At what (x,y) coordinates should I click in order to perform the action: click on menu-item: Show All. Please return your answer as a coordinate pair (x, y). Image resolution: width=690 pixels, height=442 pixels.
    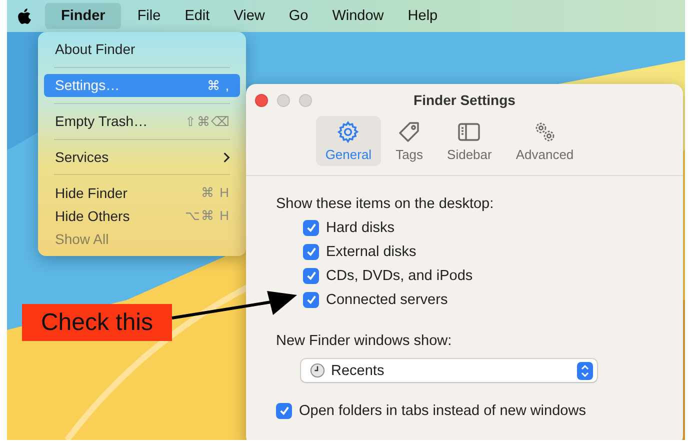
    Looking at the image, I should click on (82, 239).